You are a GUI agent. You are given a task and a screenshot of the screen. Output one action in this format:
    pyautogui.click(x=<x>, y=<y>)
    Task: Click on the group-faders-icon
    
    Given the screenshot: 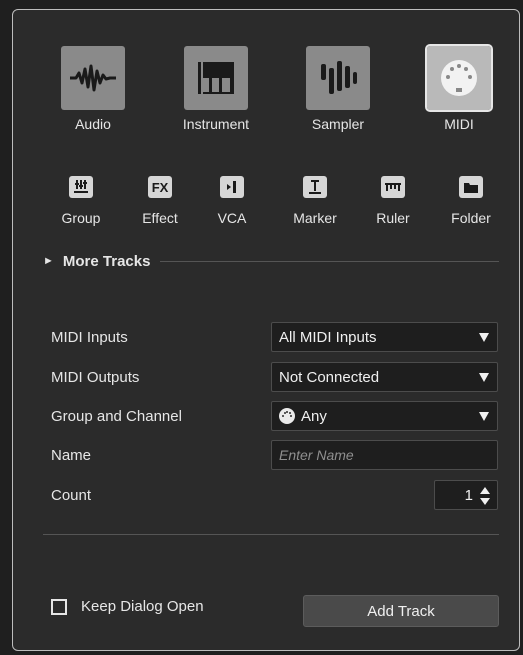 What is the action you would take?
    pyautogui.click(x=81, y=187)
    